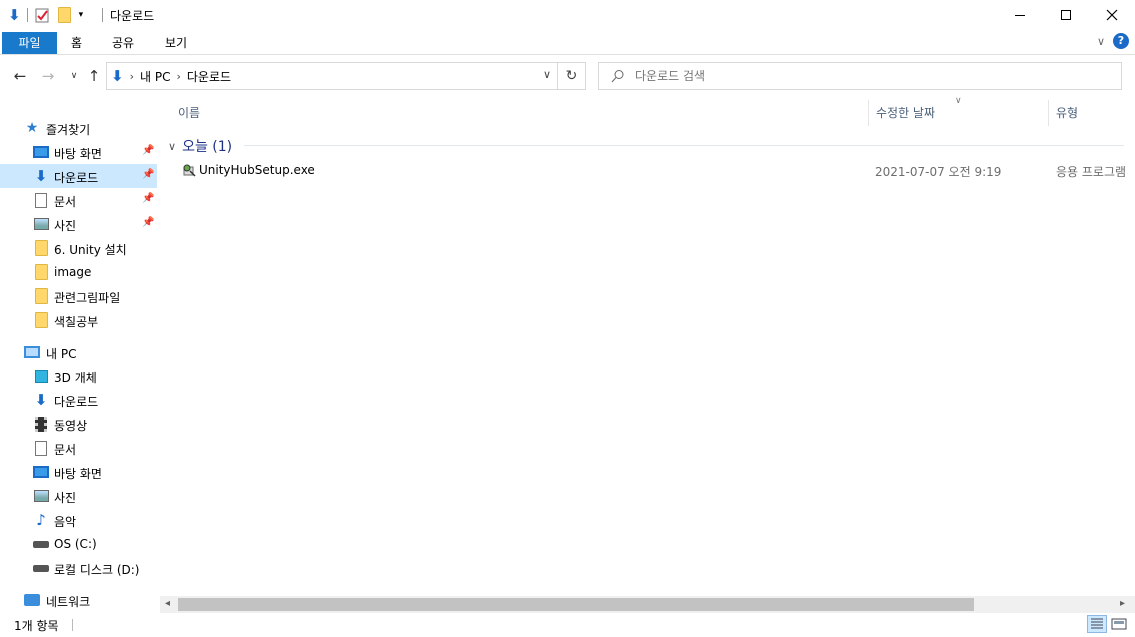  What do you see at coordinates (1121, 41) in the screenshot?
I see `help-icon: ?` at bounding box center [1121, 41].